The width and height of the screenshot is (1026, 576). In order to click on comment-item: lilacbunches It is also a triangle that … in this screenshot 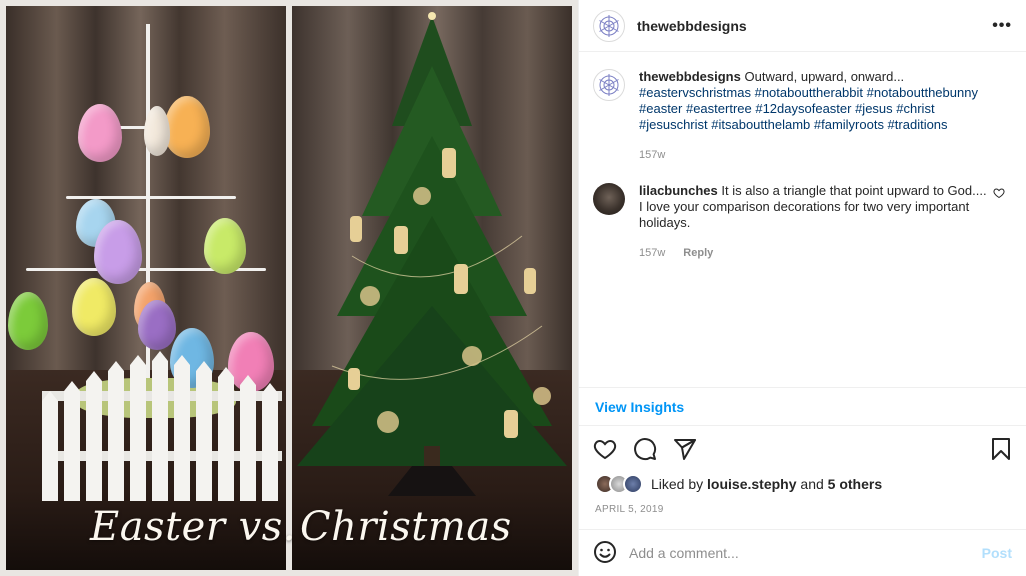, I will do `click(802, 222)`.